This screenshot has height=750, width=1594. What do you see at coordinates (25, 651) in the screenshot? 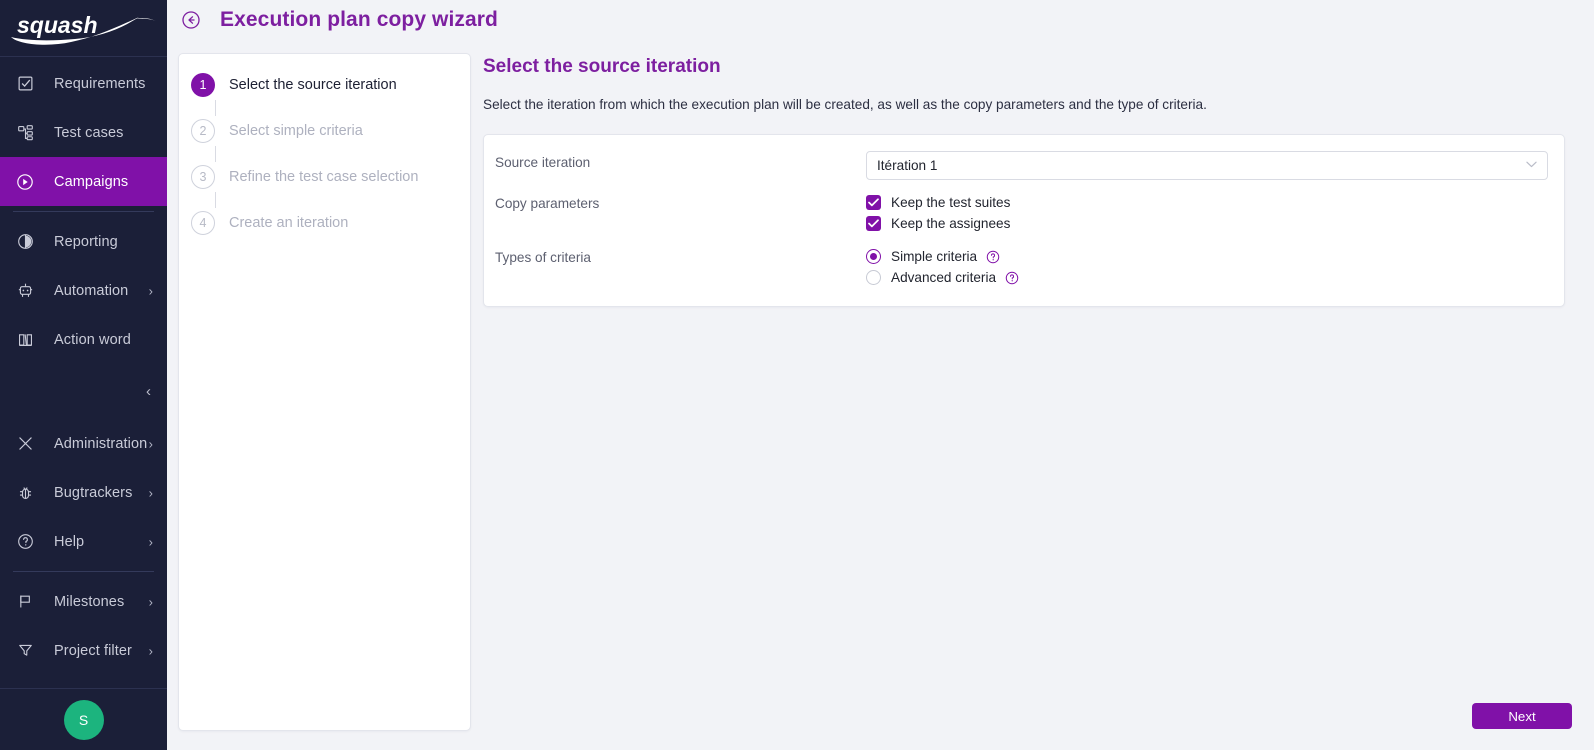
I see `funnel-icon` at bounding box center [25, 651].